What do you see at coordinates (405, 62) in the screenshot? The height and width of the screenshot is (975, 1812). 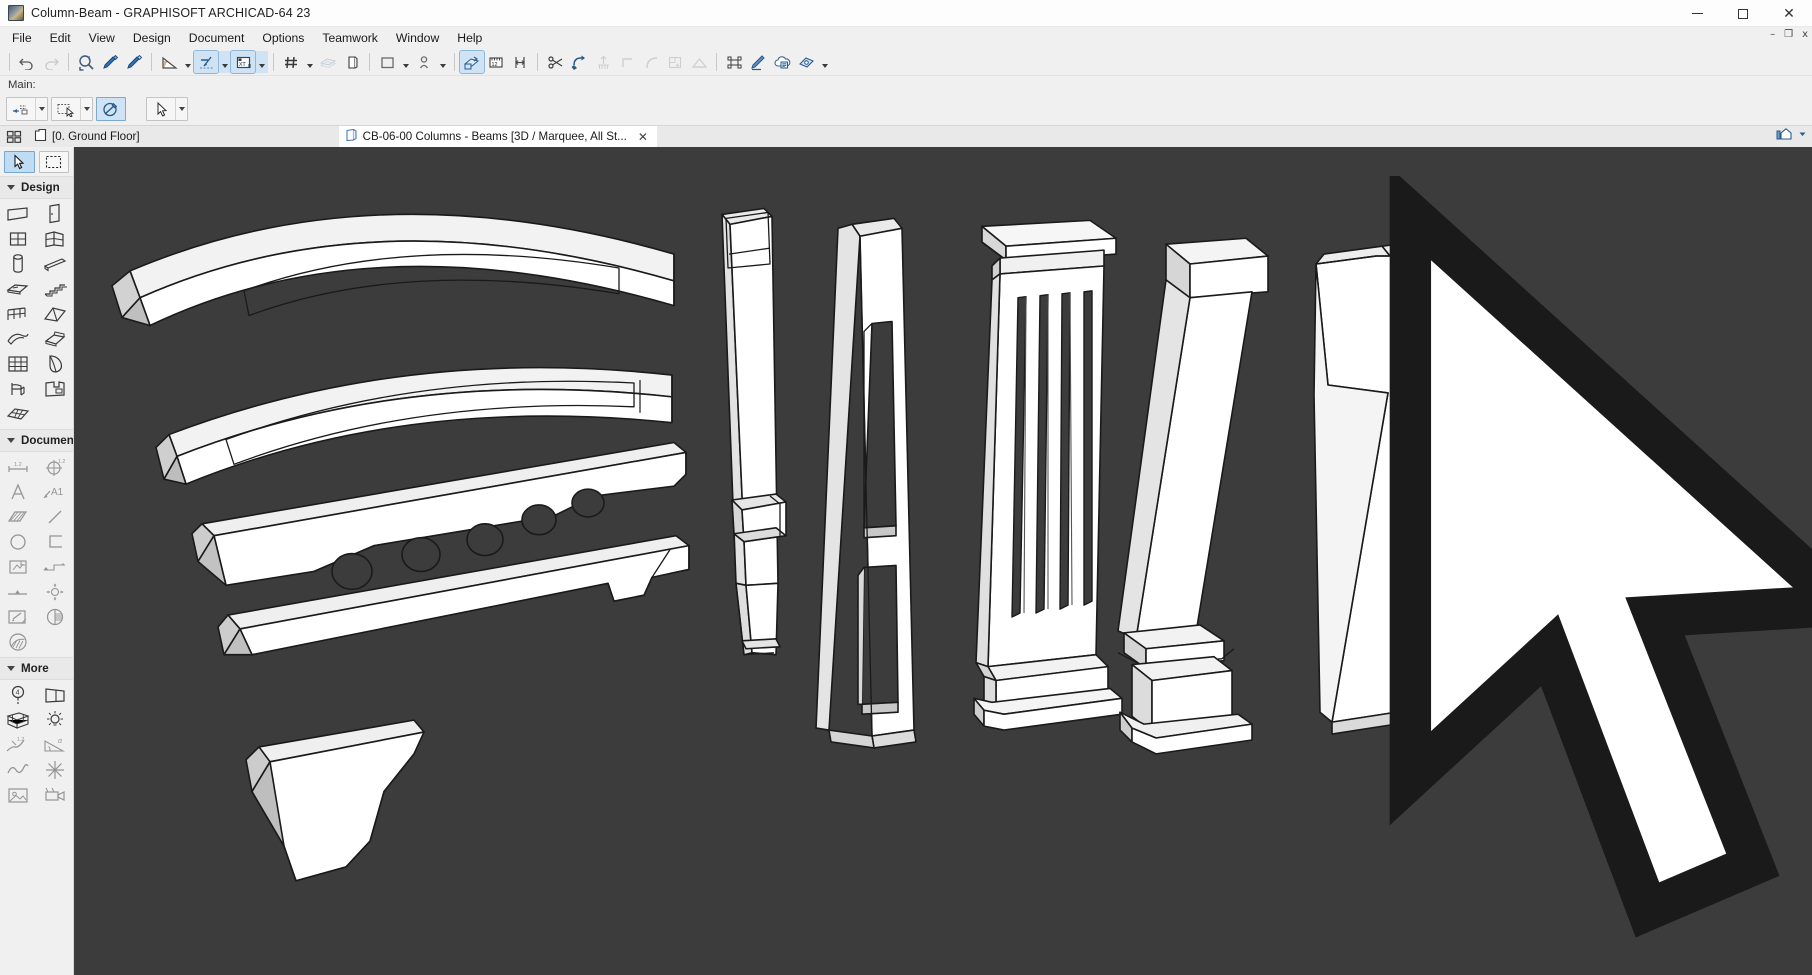 I see `marquee-frame-dropdown` at bounding box center [405, 62].